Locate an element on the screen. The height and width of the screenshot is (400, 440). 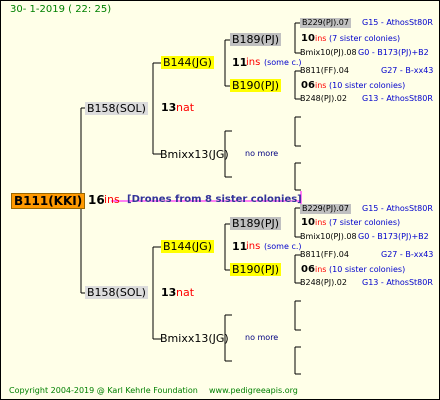
upper-queen-note: (some c.) is located at coordinates (283, 62).